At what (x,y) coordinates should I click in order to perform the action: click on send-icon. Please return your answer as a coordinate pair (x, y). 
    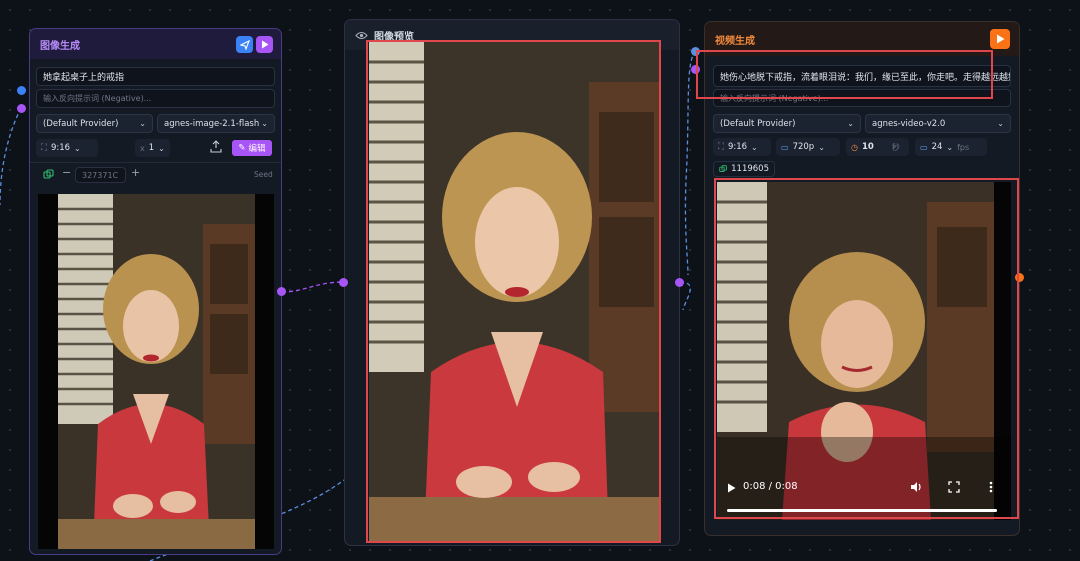
    Looking at the image, I should click on (244, 44).